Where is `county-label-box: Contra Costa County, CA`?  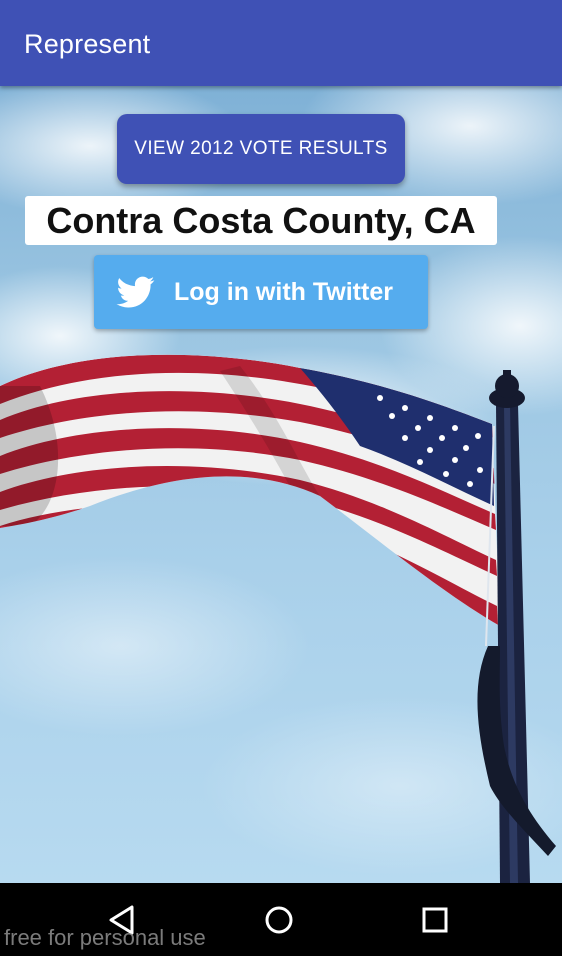 county-label-box: Contra Costa County, CA is located at coordinates (261, 220).